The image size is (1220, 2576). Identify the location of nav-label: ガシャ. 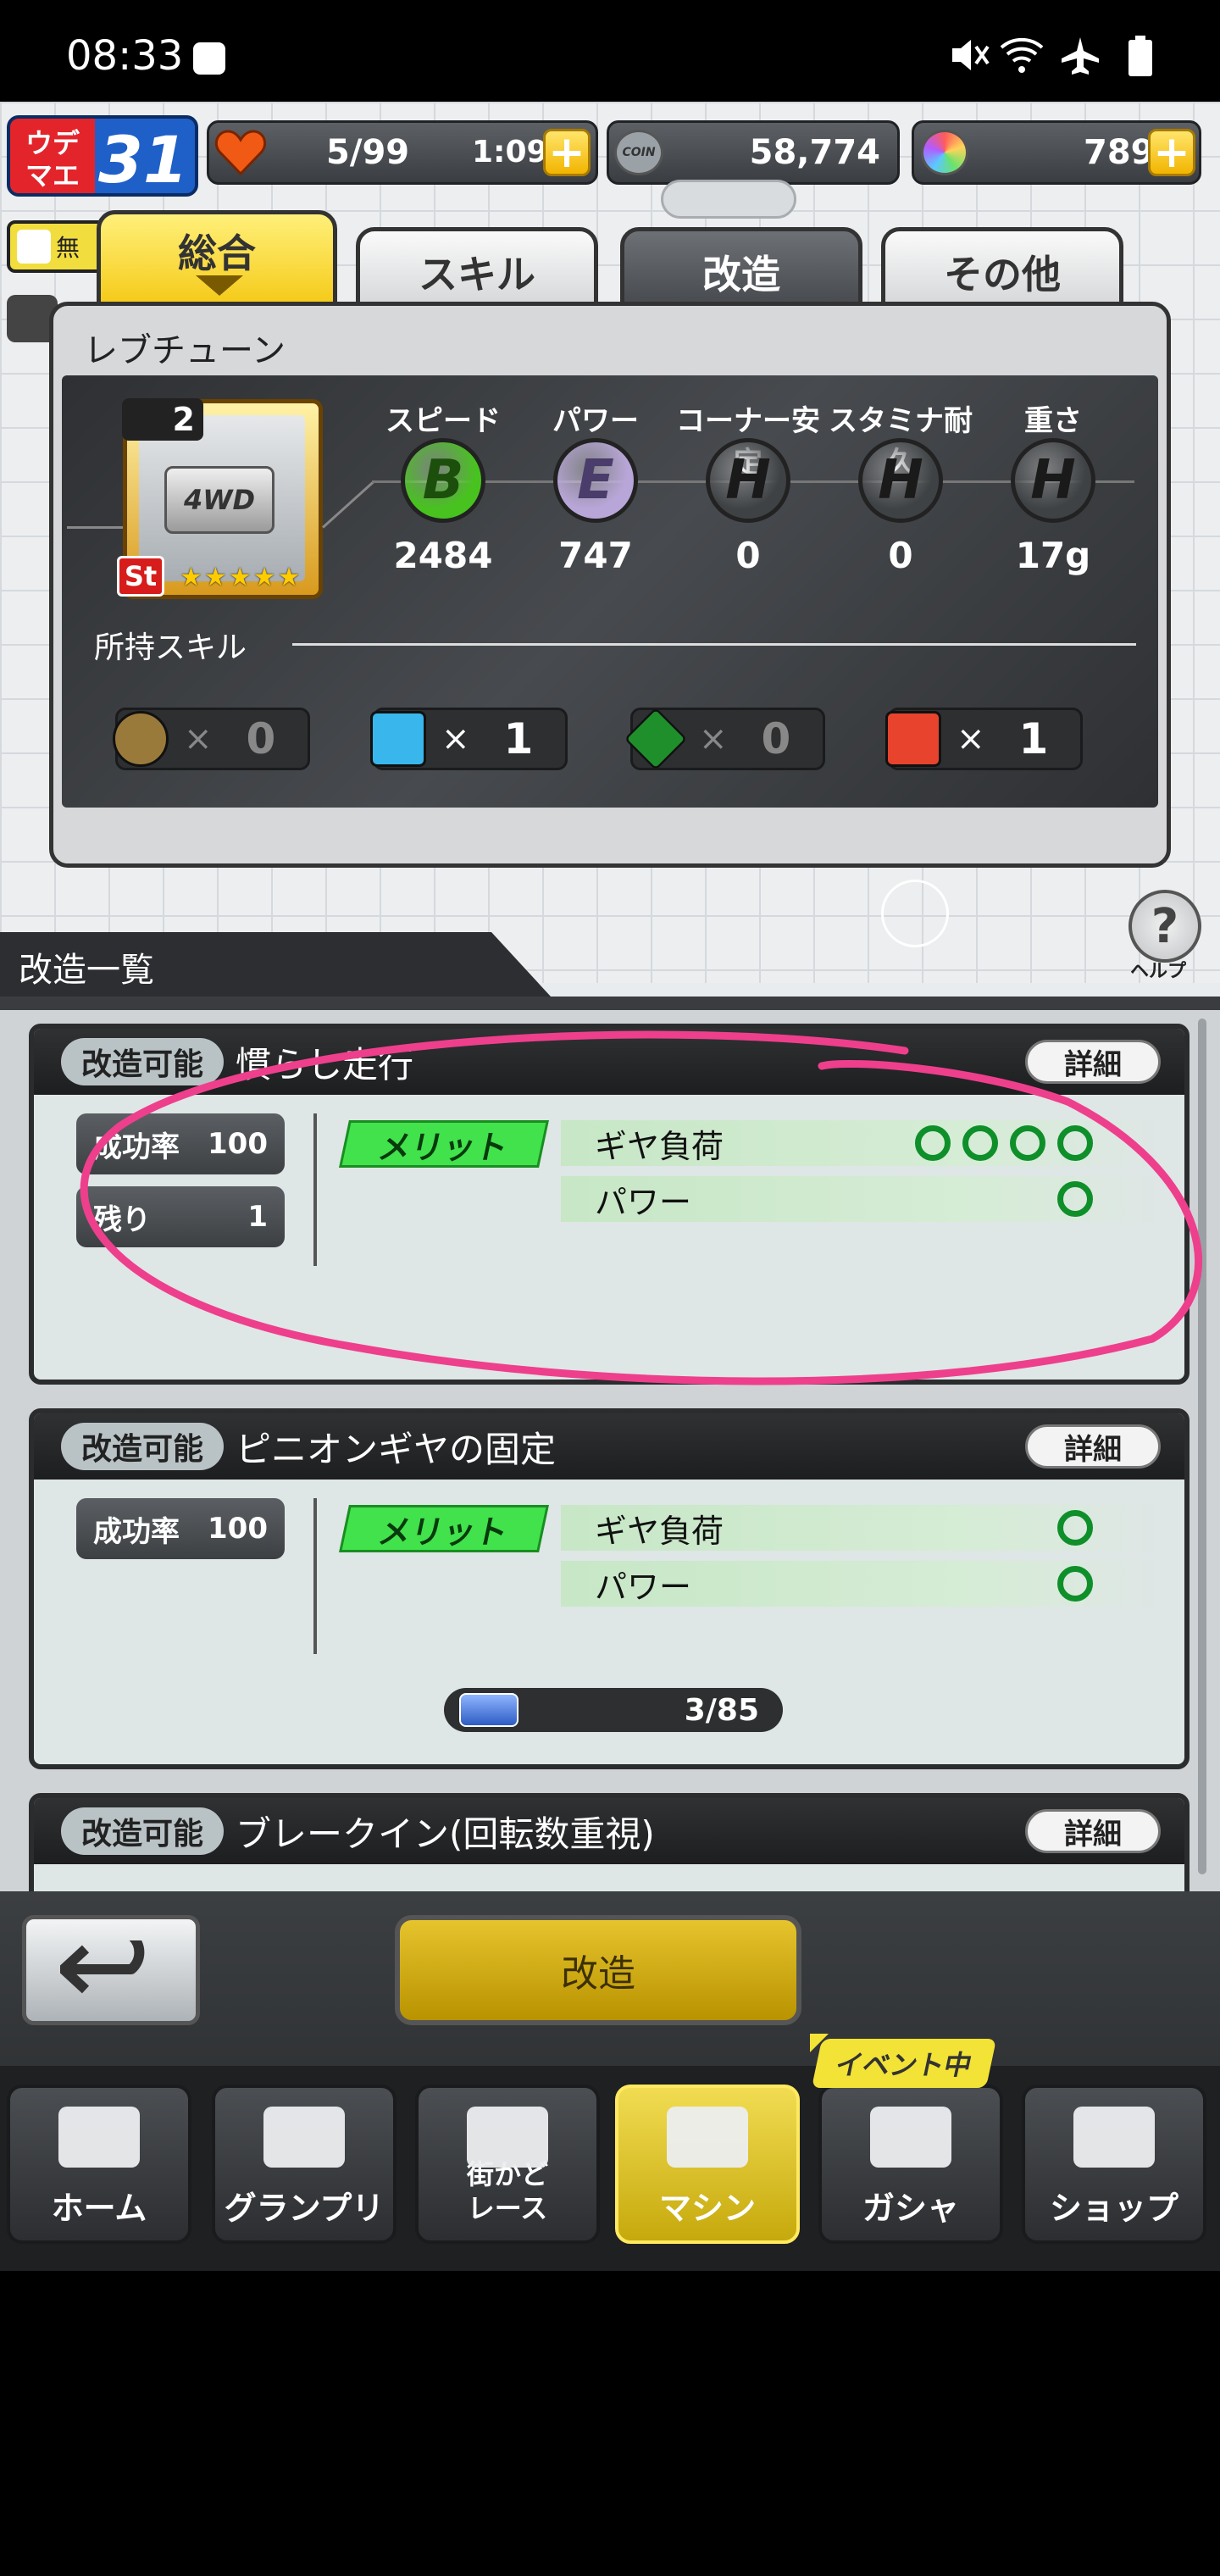
(910, 2208).